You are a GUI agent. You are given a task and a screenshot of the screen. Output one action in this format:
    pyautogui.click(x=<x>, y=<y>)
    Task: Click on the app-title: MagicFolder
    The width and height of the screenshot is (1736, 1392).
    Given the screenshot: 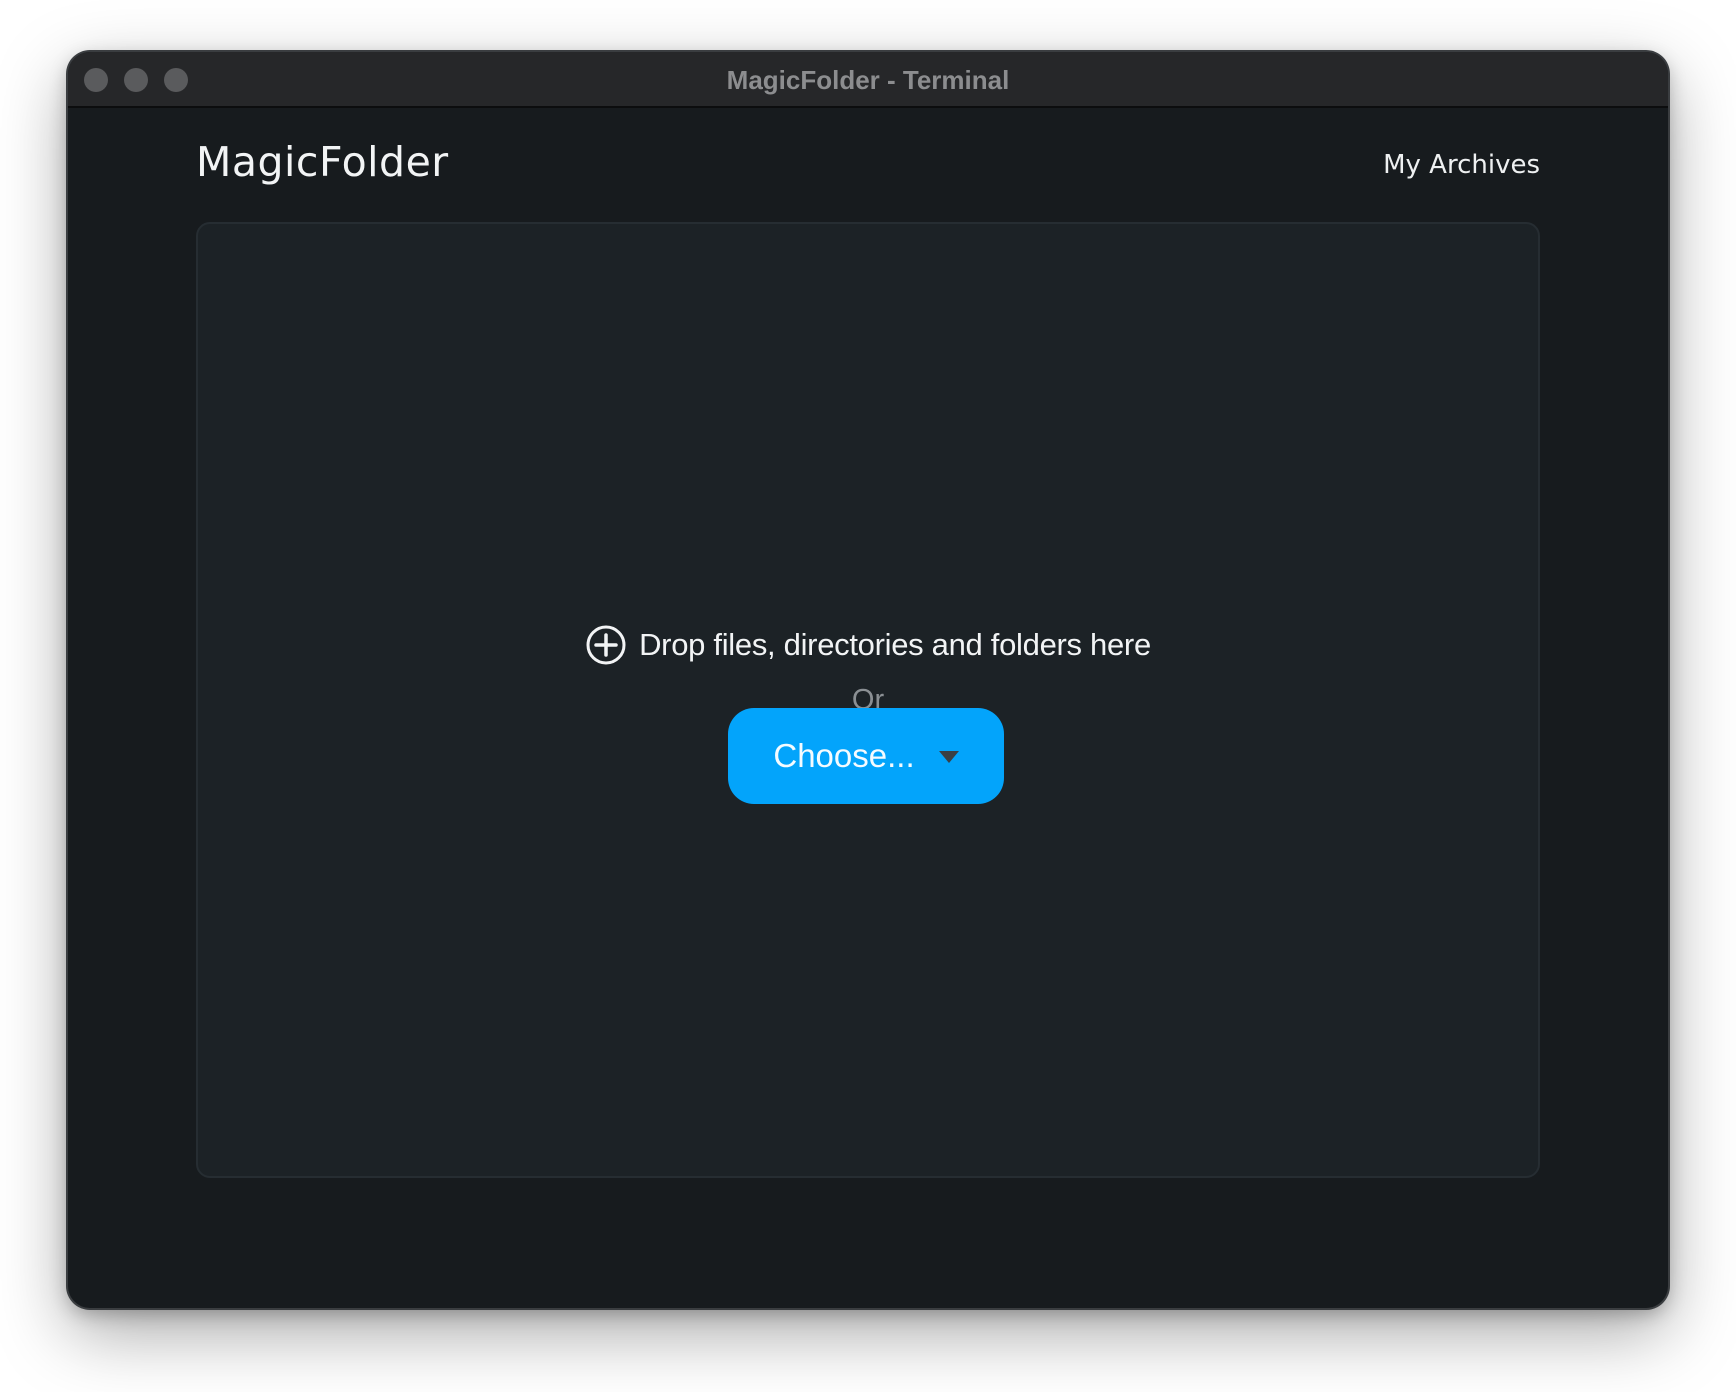 What is the action you would take?
    pyautogui.click(x=322, y=162)
    